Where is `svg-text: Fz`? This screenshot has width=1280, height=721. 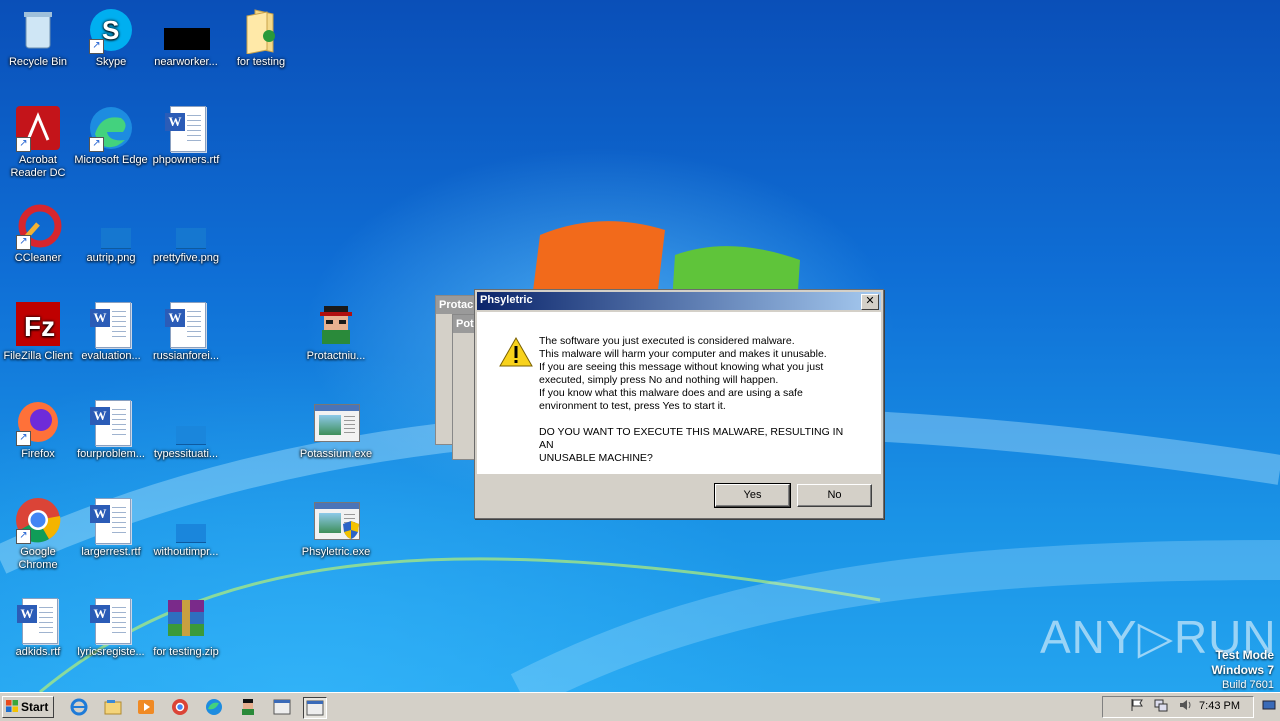 svg-text: Fz is located at coordinates (39, 326).